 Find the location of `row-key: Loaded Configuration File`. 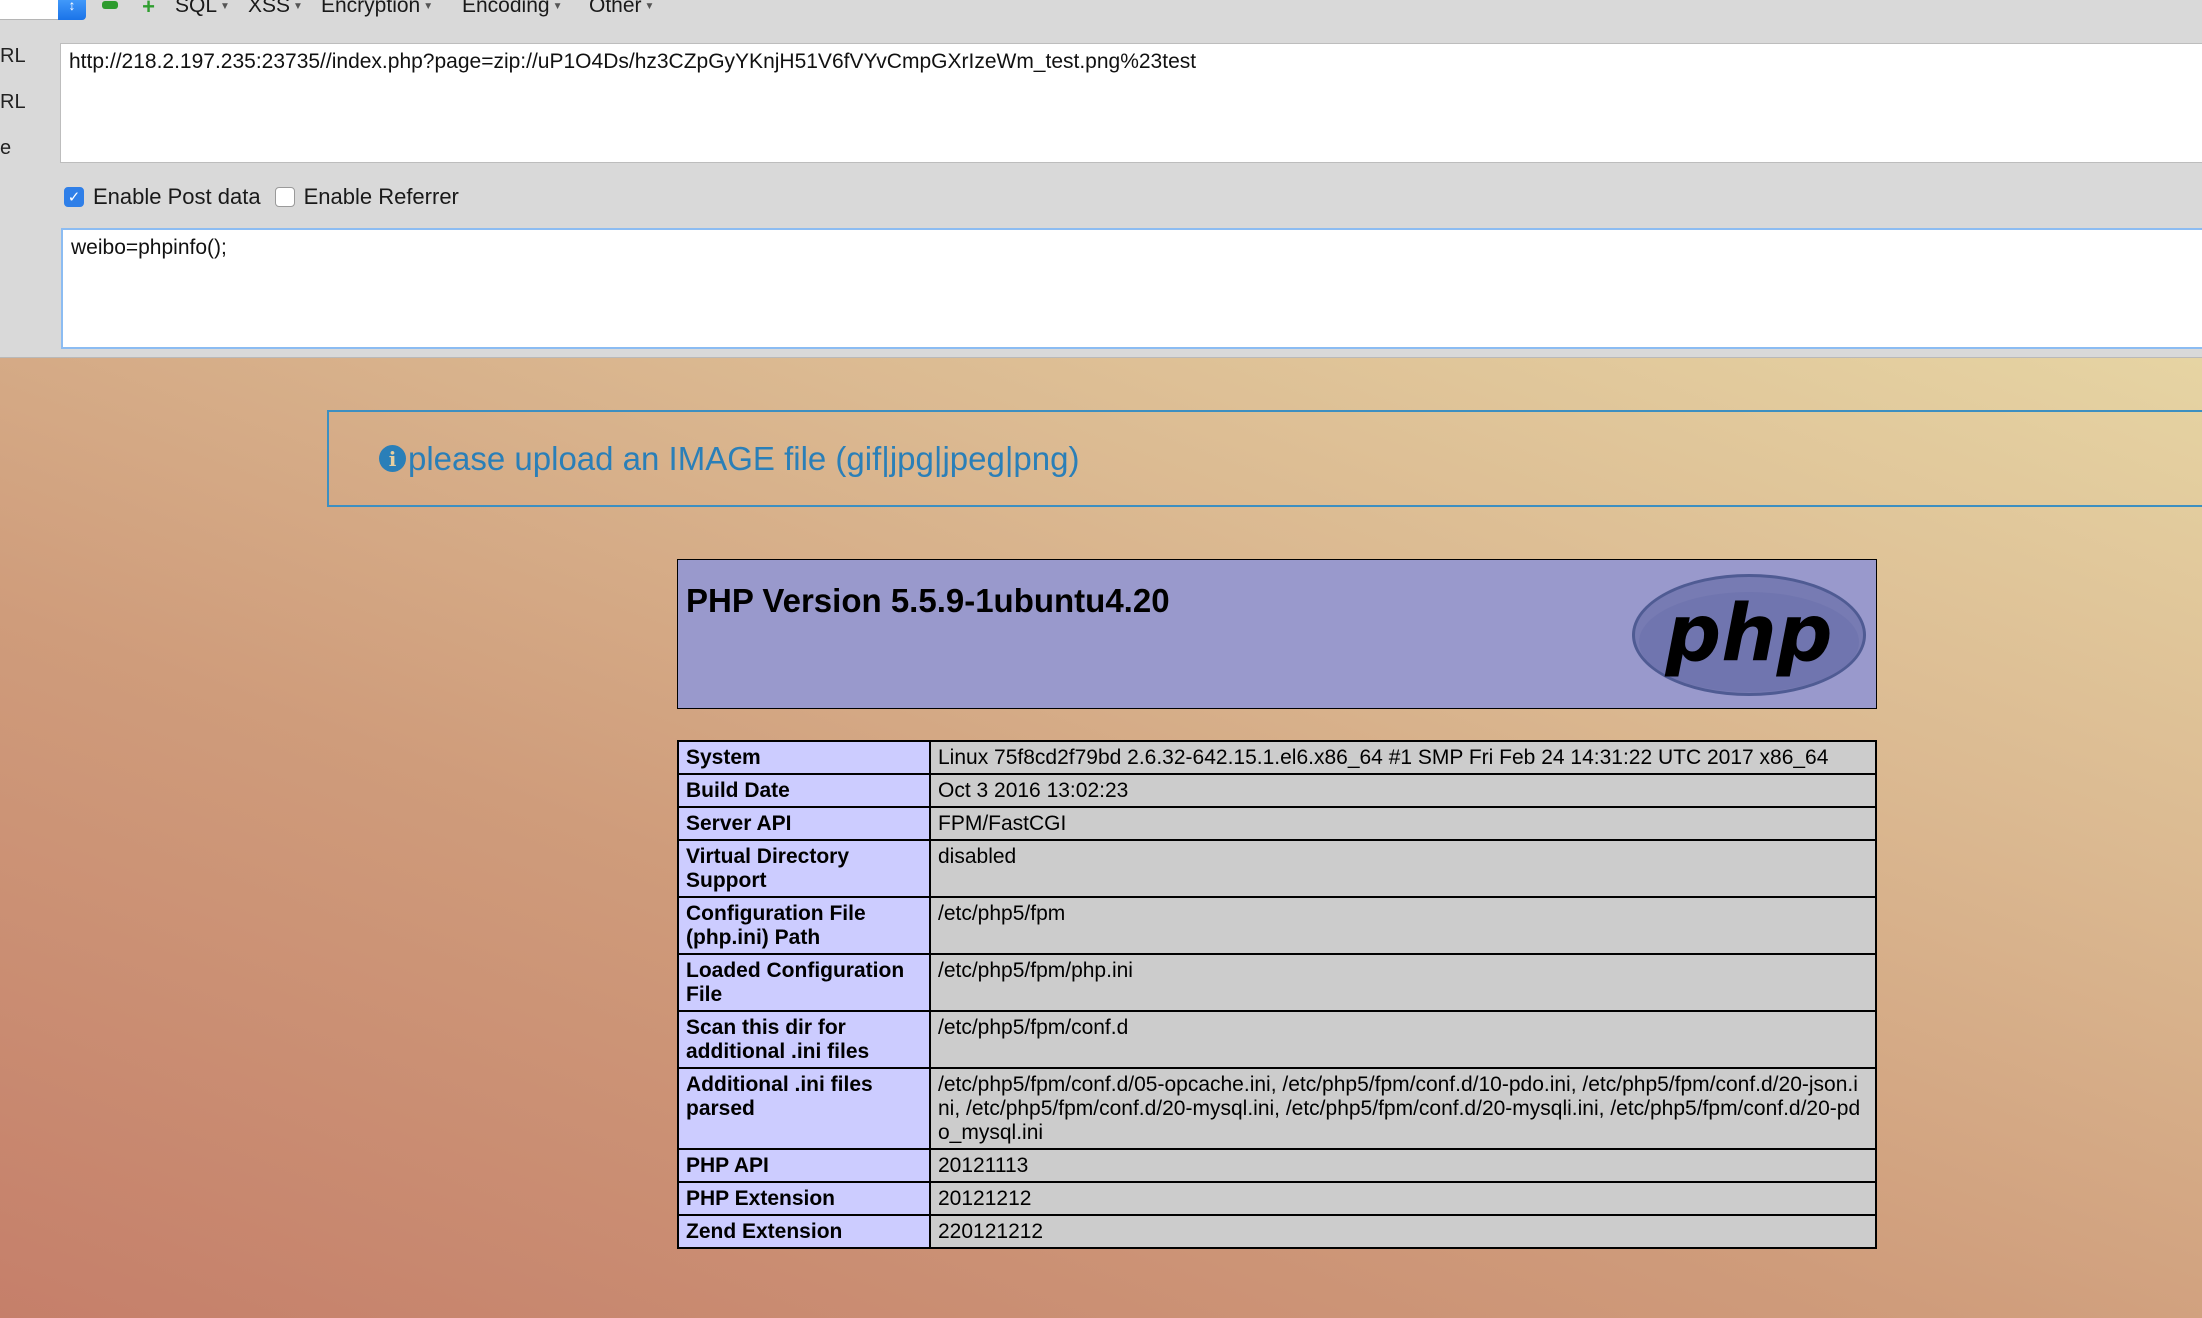

row-key: Loaded Configuration File is located at coordinates (804, 982).